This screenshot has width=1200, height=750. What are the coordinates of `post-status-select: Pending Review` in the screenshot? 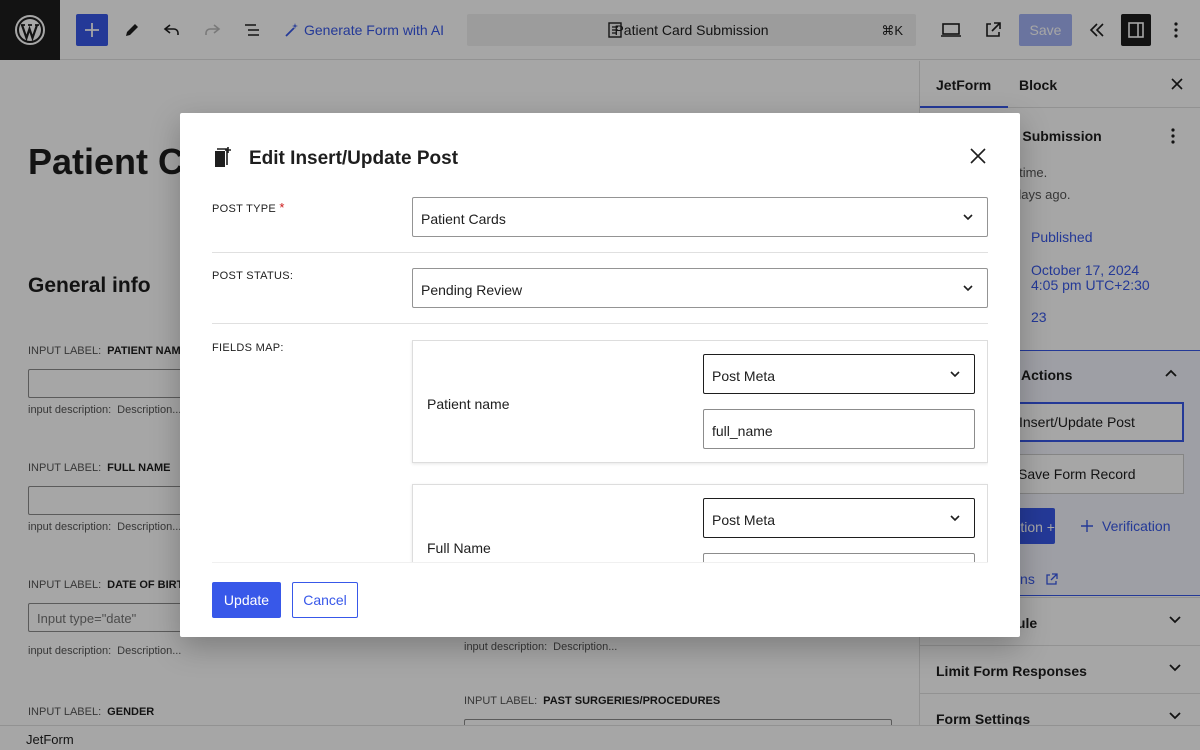 It's located at (700, 288).